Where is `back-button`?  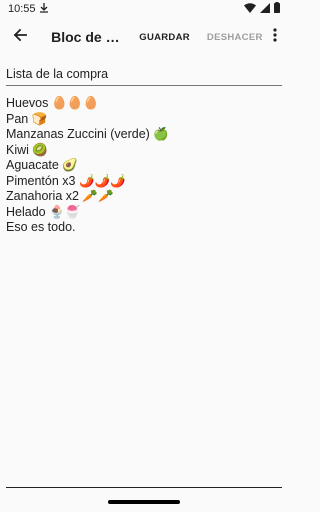
back-button is located at coordinates (19, 37).